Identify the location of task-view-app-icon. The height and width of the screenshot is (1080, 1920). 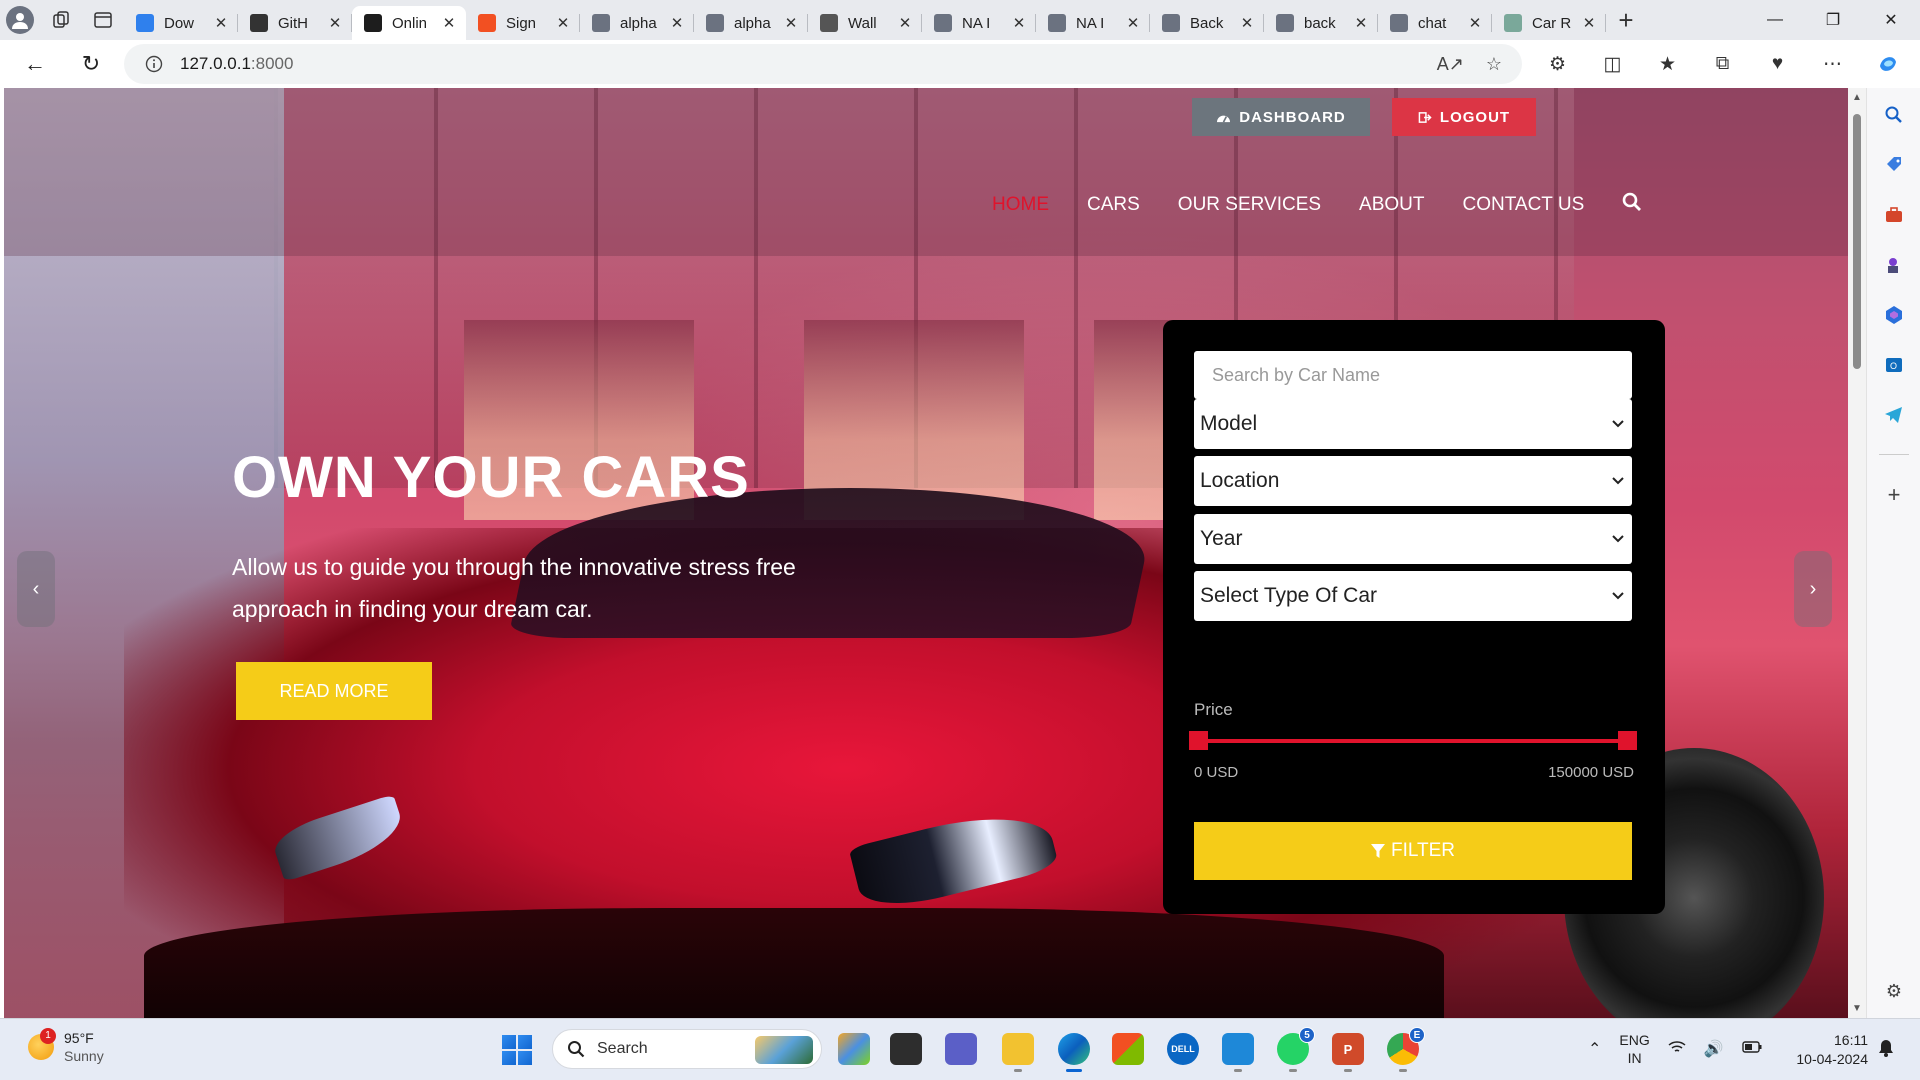
(906, 1049).